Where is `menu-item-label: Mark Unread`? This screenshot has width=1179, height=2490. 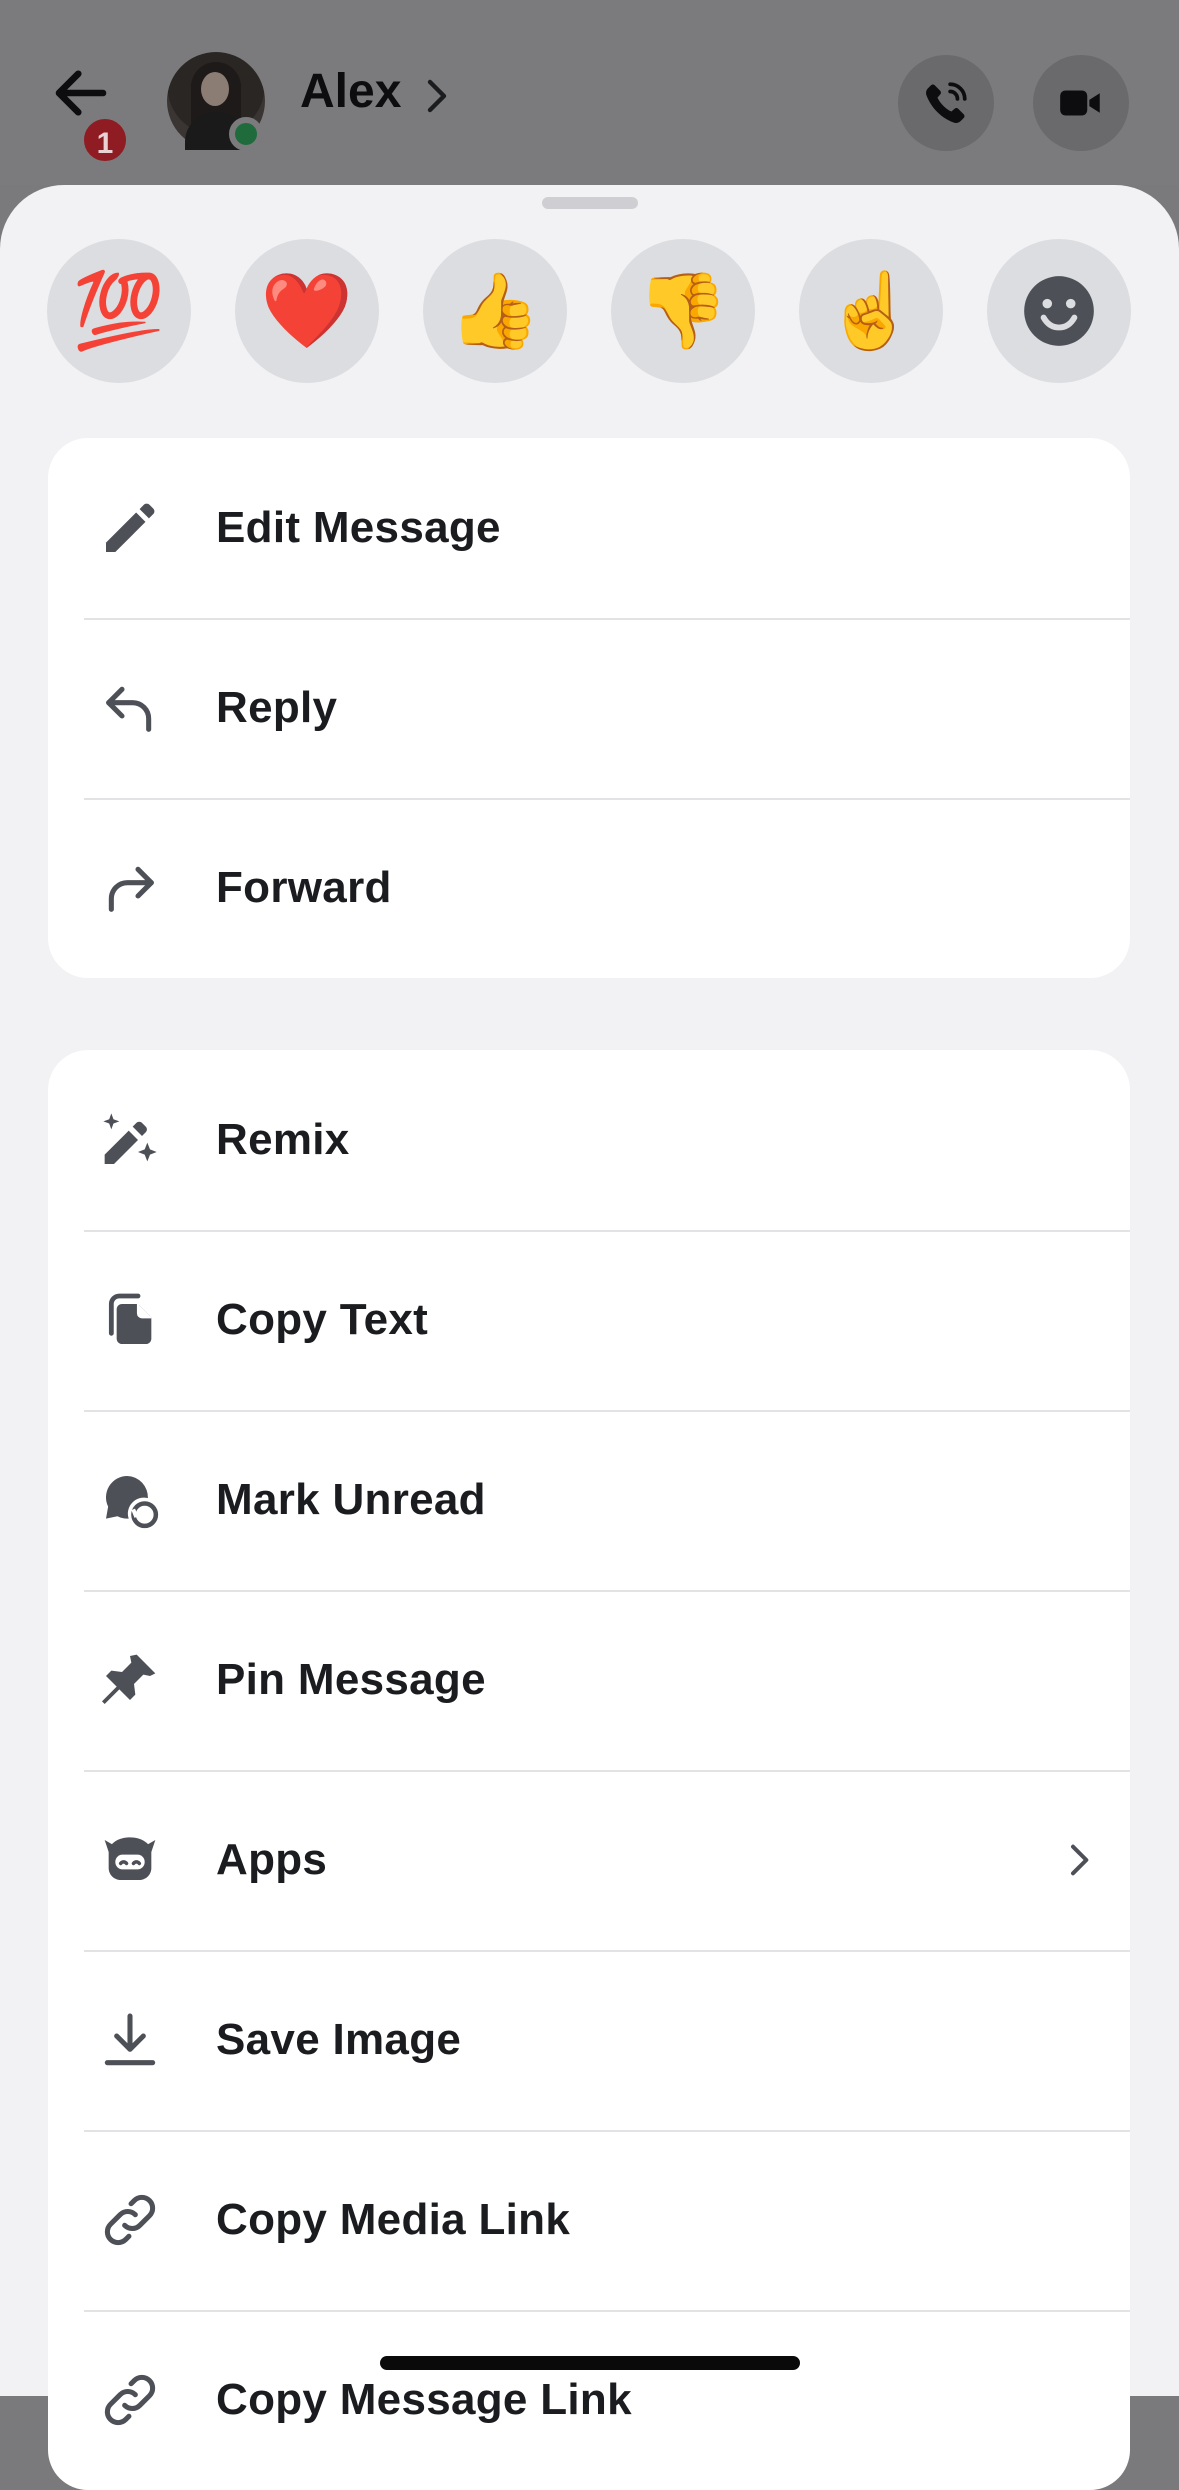
menu-item-label: Mark Unread is located at coordinates (351, 1499).